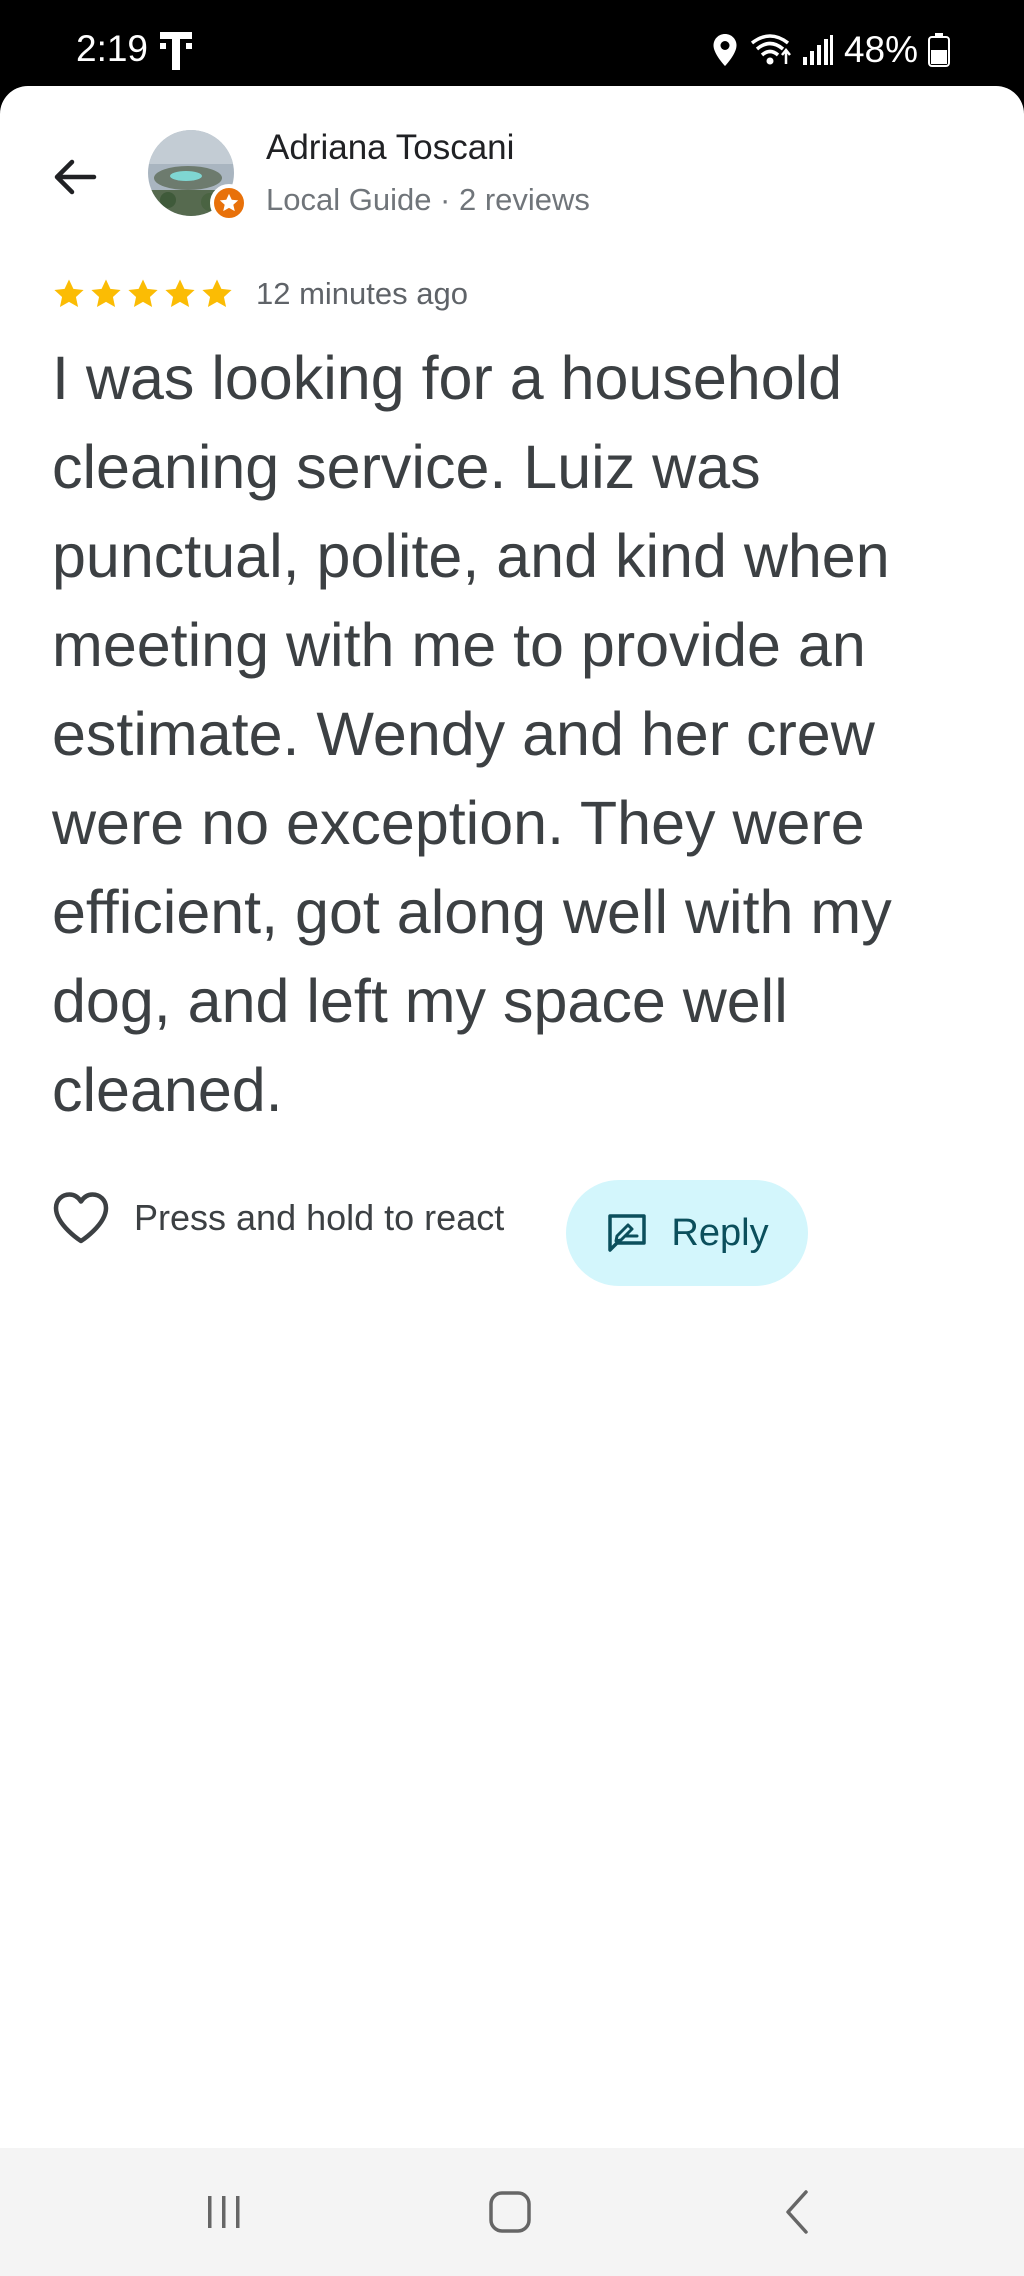 This screenshot has height=2276, width=1024. I want to click on rating-row: 12 minutes ago, so click(260, 294).